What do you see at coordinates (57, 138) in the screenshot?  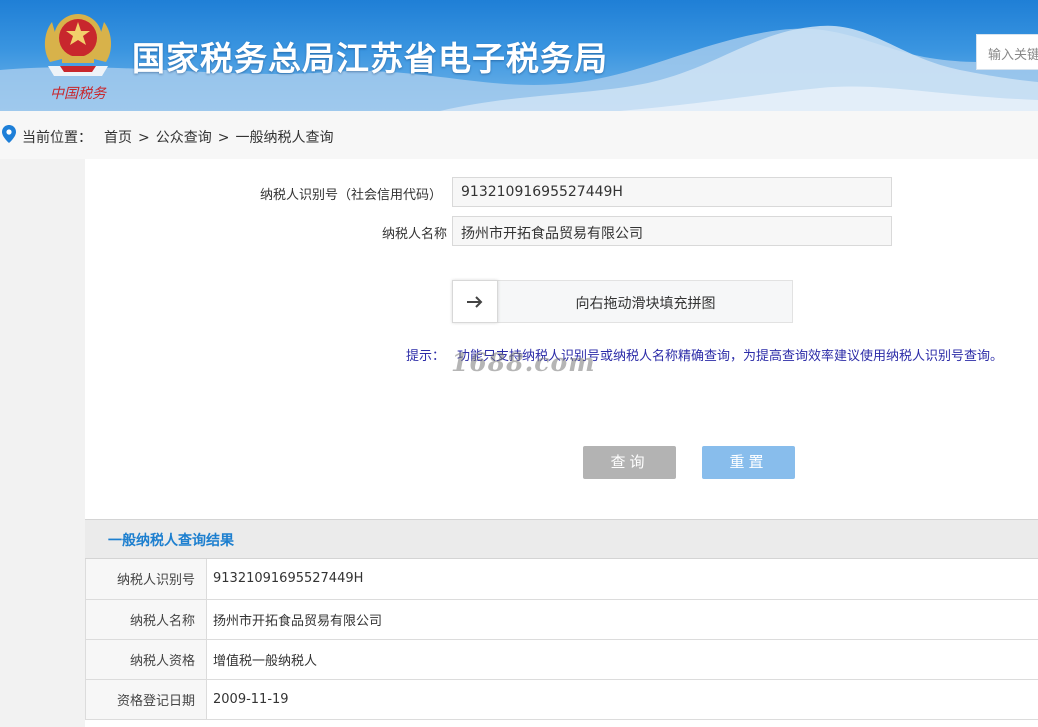 I see `breadcrumb-label: 当前位置：` at bounding box center [57, 138].